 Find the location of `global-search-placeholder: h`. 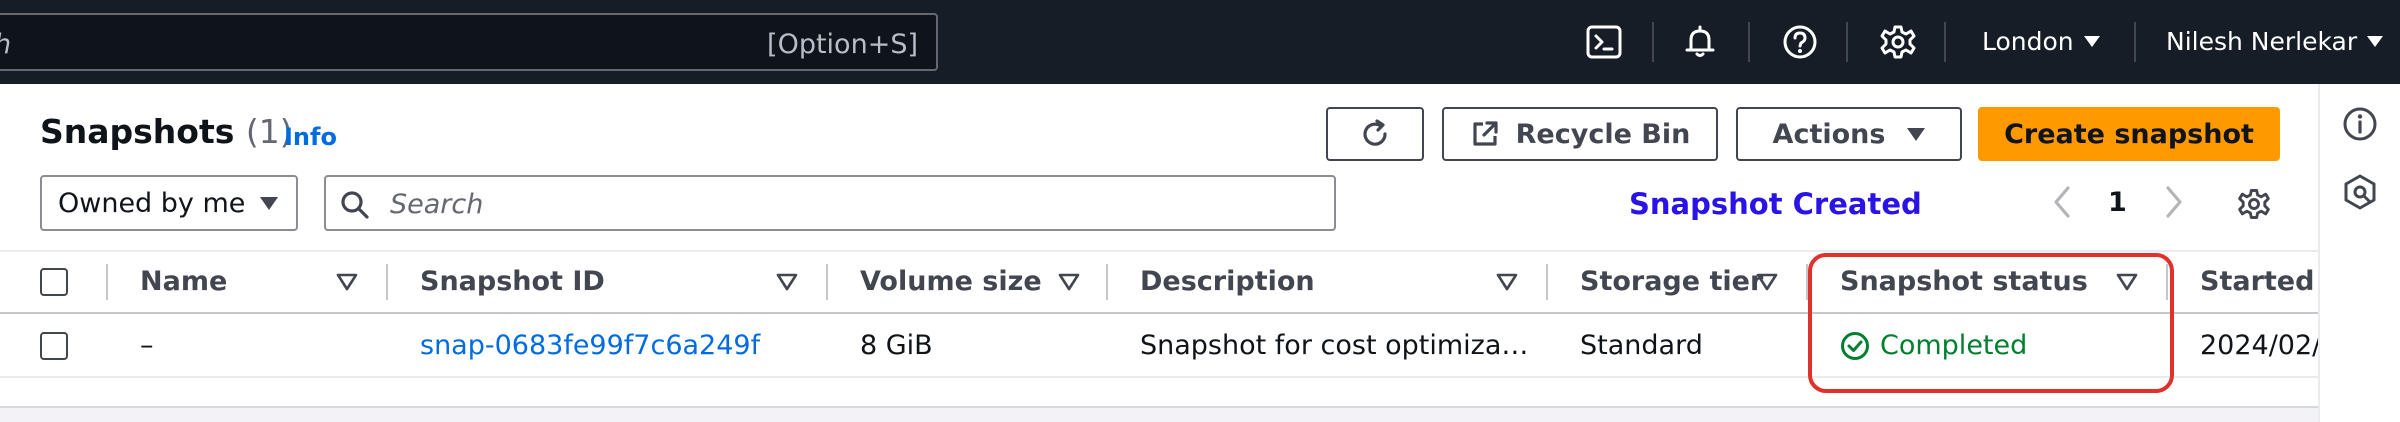

global-search-placeholder: h is located at coordinates (5, 44).